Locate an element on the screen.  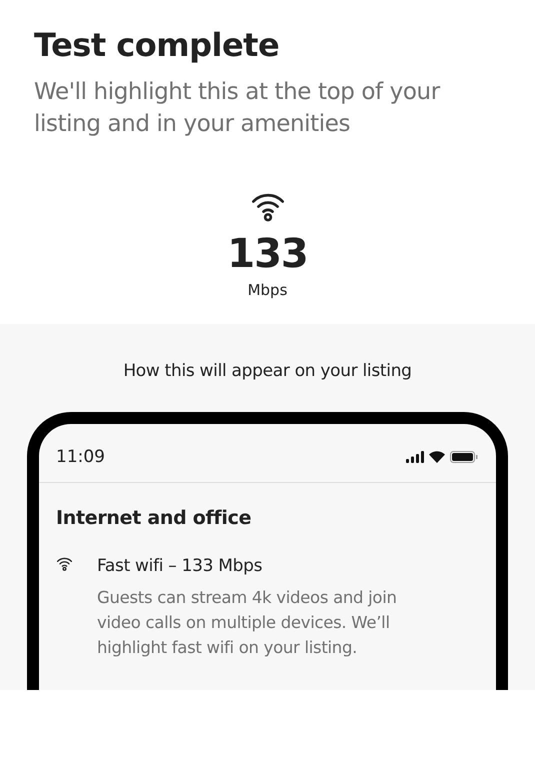
speed-value: 133 is located at coordinates (267, 254).